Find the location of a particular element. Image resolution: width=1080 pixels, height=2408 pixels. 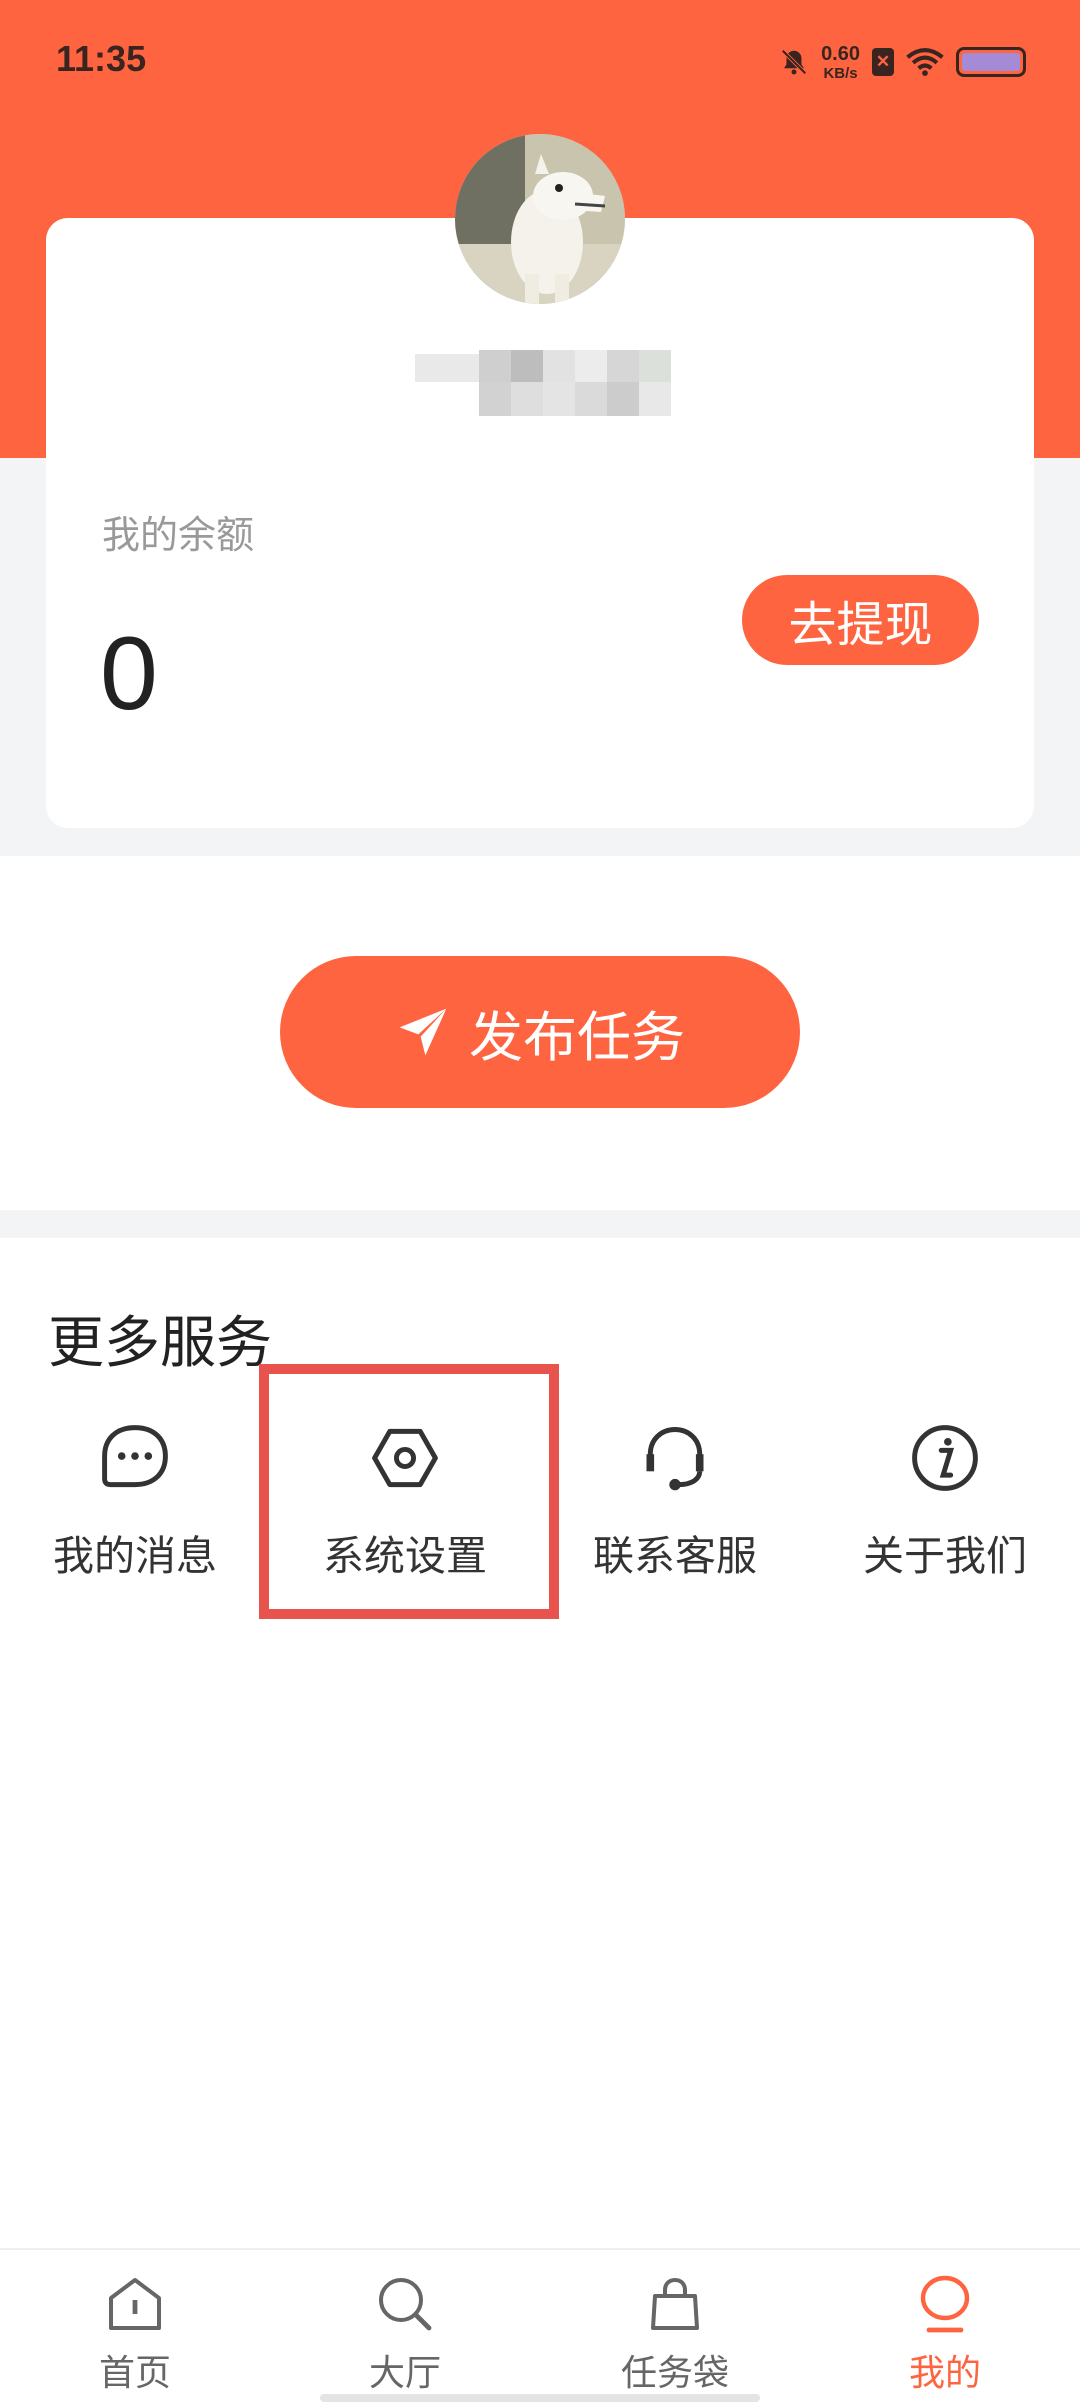

net-speed: 0.60 KB/s is located at coordinates (840, 62).